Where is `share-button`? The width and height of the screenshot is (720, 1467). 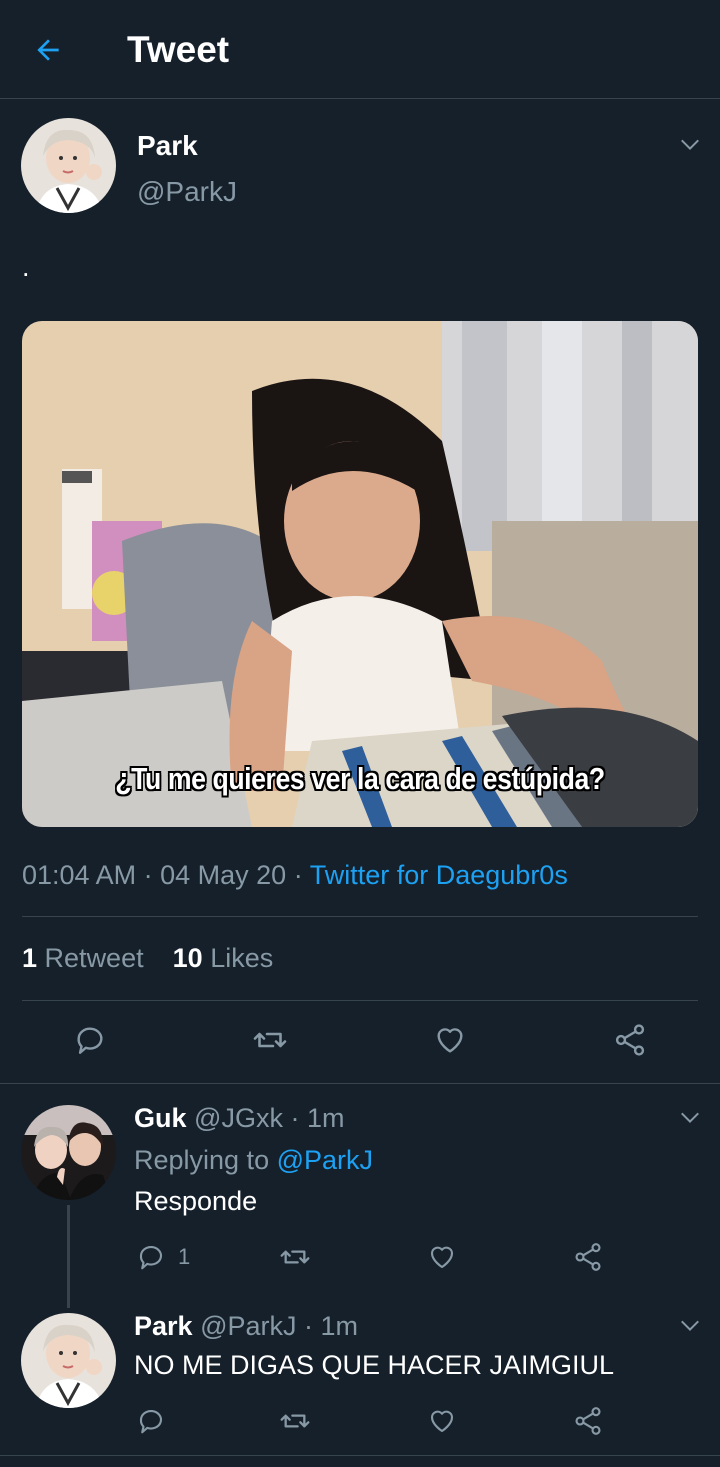
share-button is located at coordinates (630, 1040).